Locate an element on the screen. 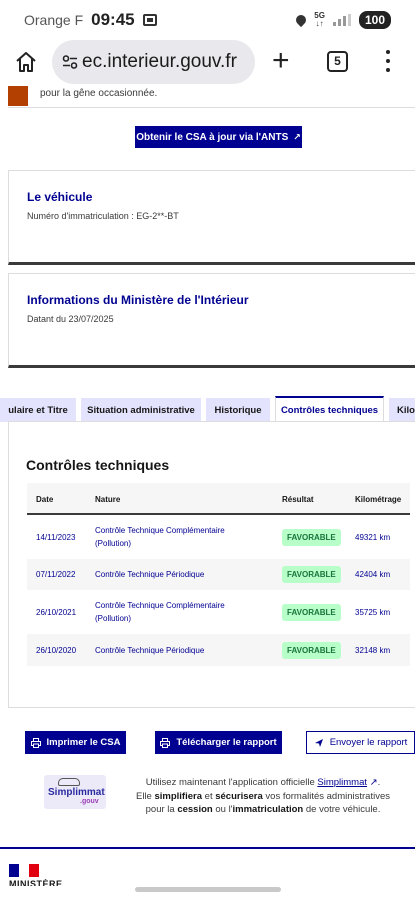 The width and height of the screenshot is (415, 900). send-report-button: Envoyer le rapport is located at coordinates (360, 742).